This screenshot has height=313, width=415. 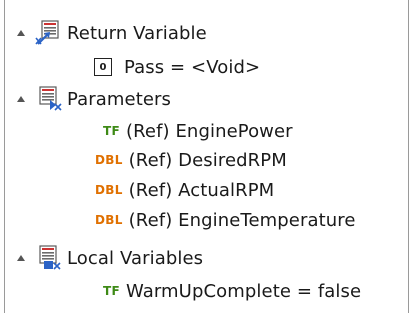 I want to click on tree-node-return-variable: Return Variable, so click(x=111, y=33).